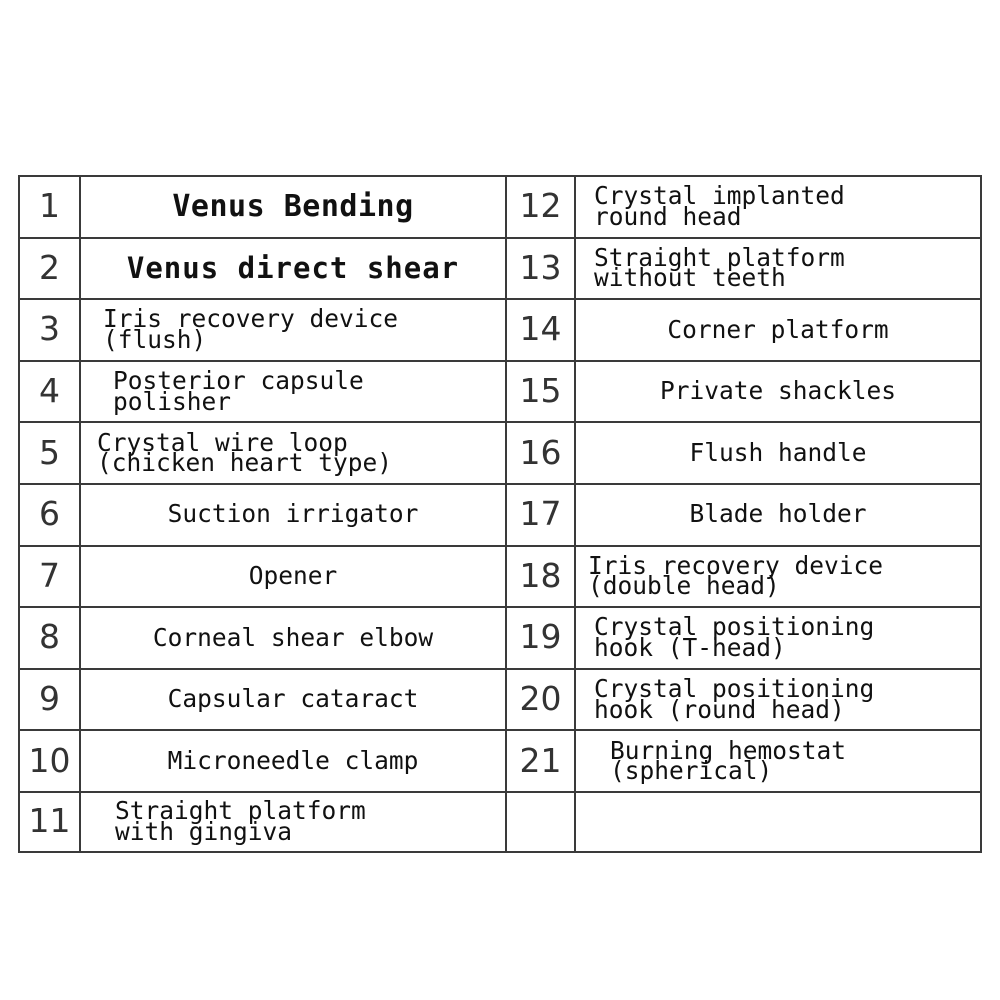 The height and width of the screenshot is (1000, 1000). I want to click on row-number: 5, so click(50, 453).